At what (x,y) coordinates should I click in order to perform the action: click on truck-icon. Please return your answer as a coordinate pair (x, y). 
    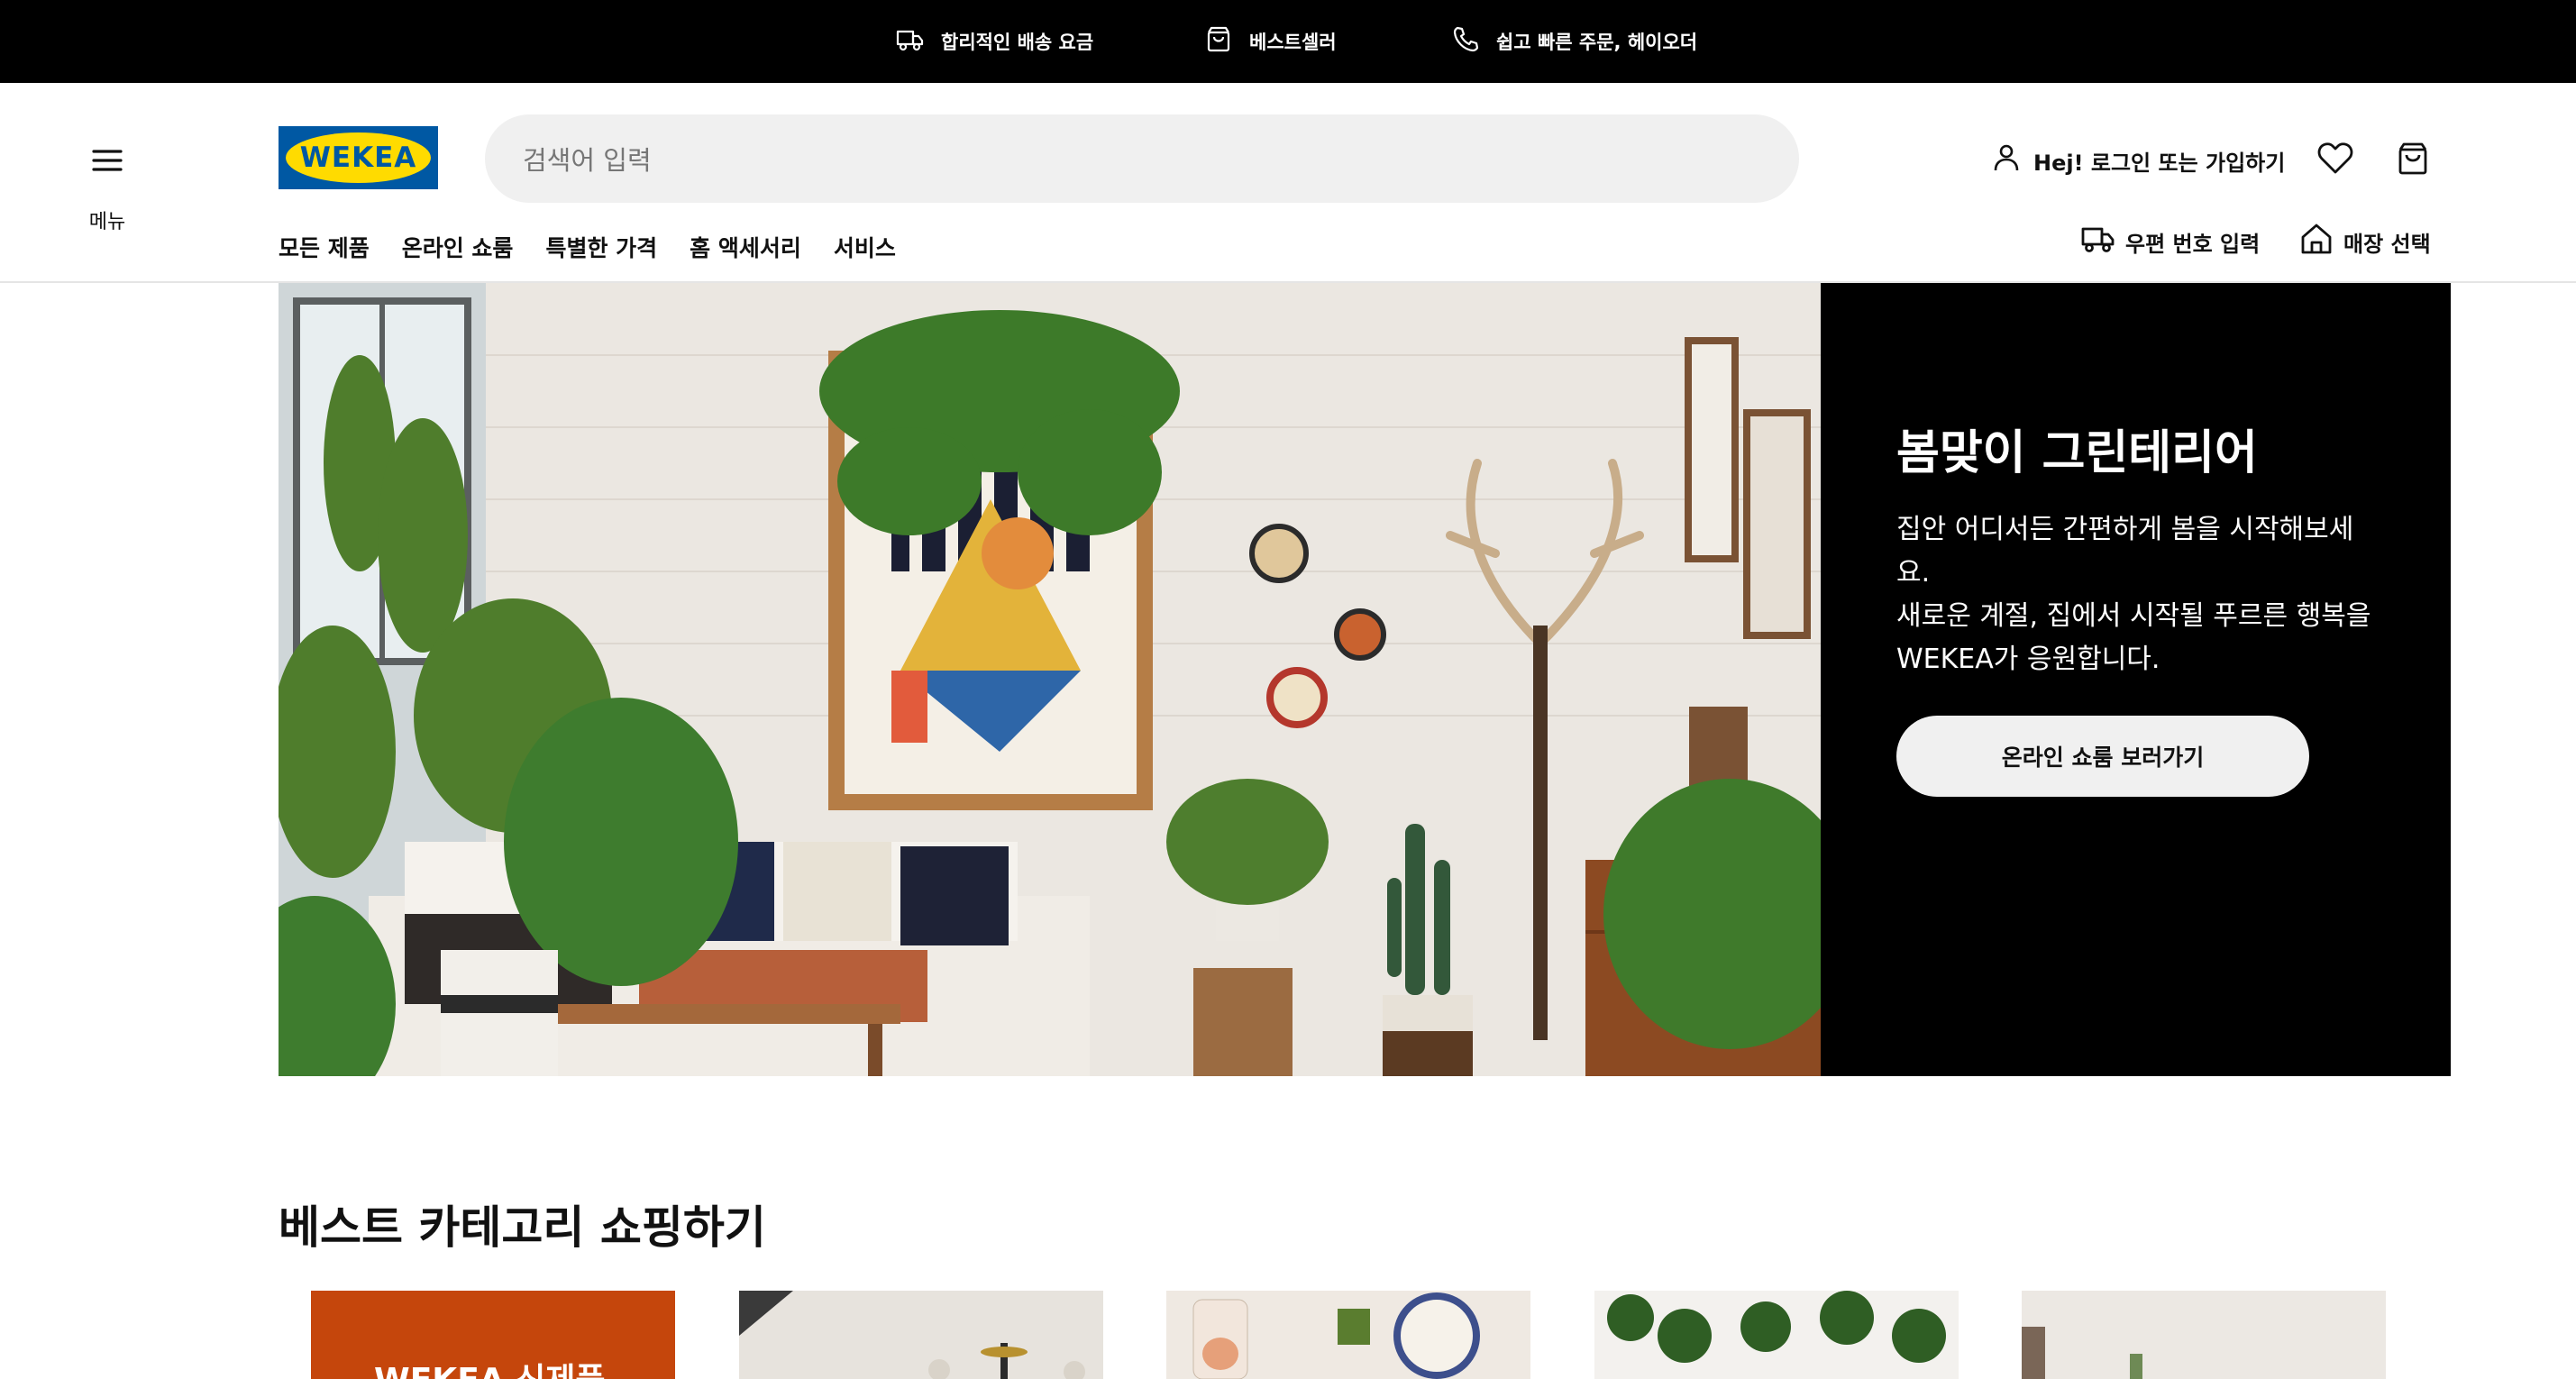
    Looking at the image, I should click on (910, 42).